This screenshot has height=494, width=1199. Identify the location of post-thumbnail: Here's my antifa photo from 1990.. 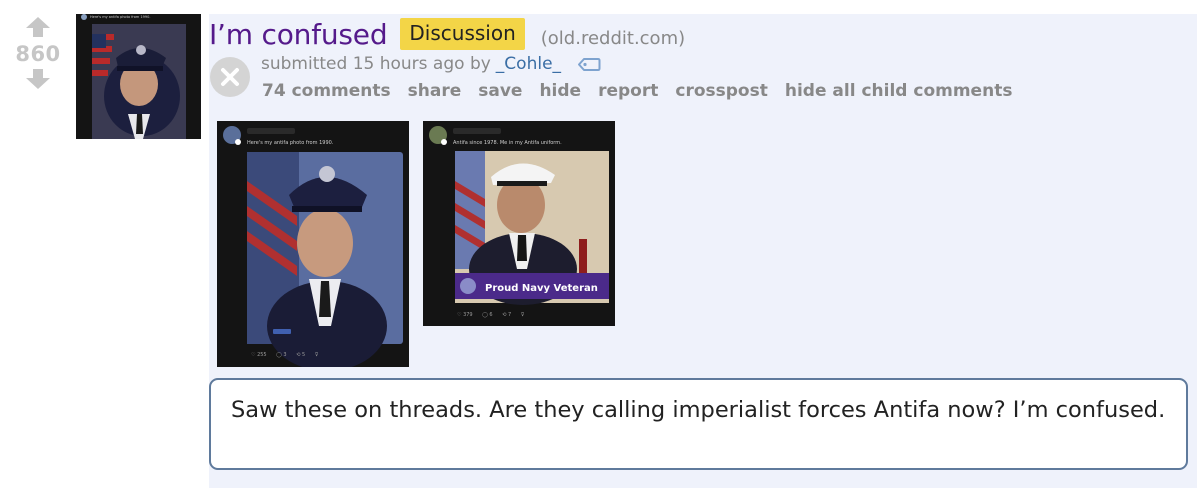
(138, 76).